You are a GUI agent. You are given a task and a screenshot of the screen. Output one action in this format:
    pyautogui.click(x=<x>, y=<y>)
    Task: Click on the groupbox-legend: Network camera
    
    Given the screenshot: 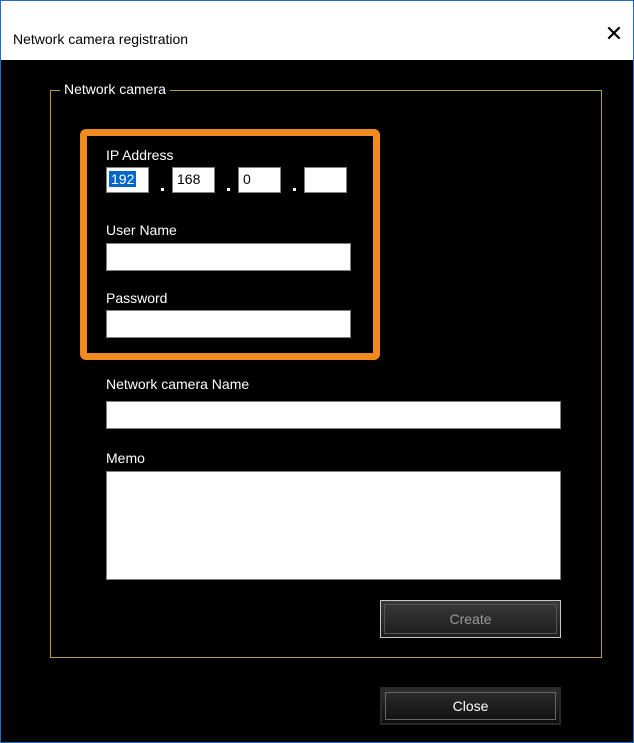 What is the action you would take?
    pyautogui.click(x=115, y=89)
    